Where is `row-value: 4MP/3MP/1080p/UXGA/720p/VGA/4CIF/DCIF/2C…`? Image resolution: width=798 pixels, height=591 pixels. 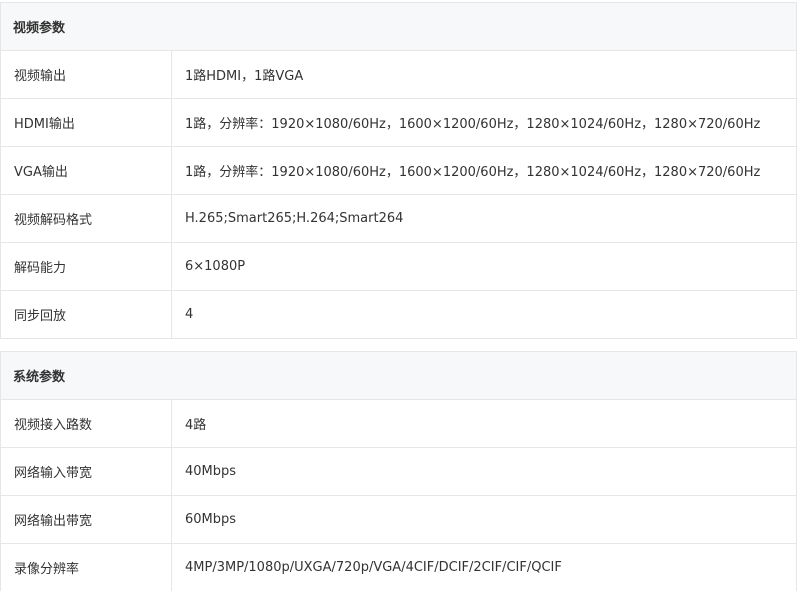
row-value: 4MP/3MP/1080p/UXGA/720p/VGA/4CIF/DCIF/2C… is located at coordinates (373, 567).